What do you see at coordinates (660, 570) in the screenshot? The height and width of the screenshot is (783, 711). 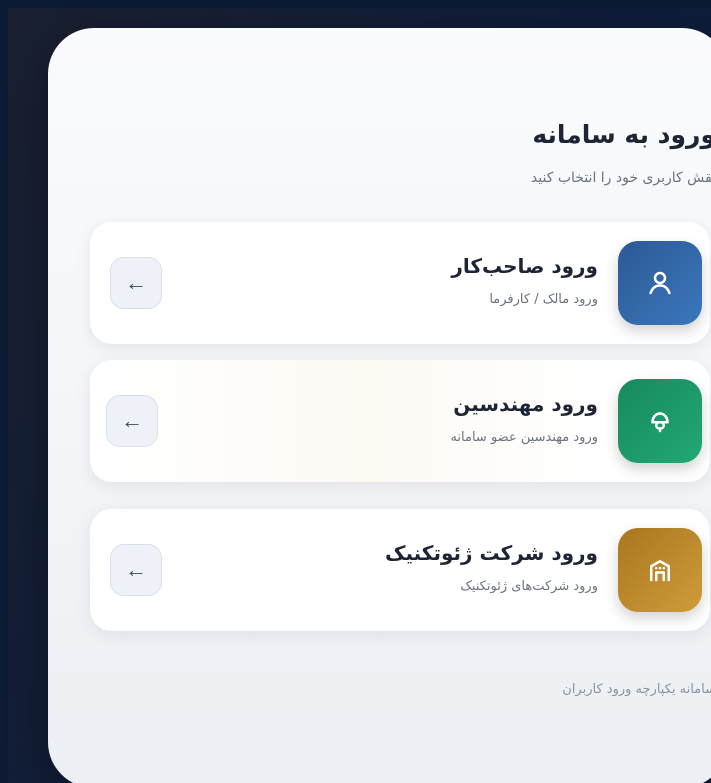 I see `building-icon` at bounding box center [660, 570].